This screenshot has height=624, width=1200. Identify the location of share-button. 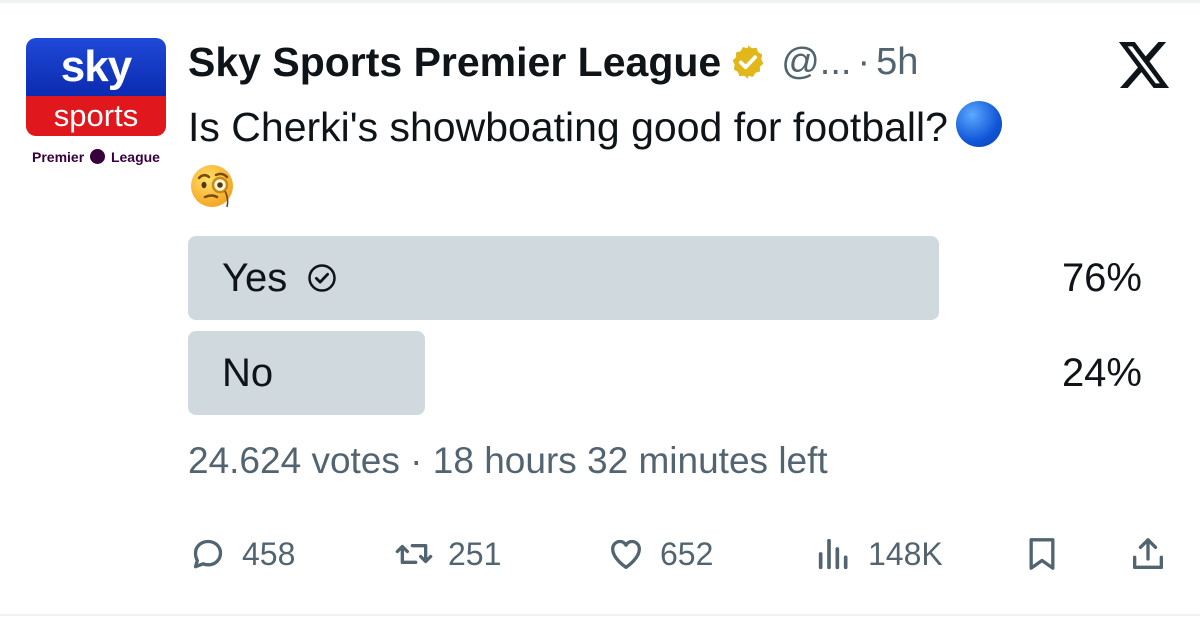
(1155, 554).